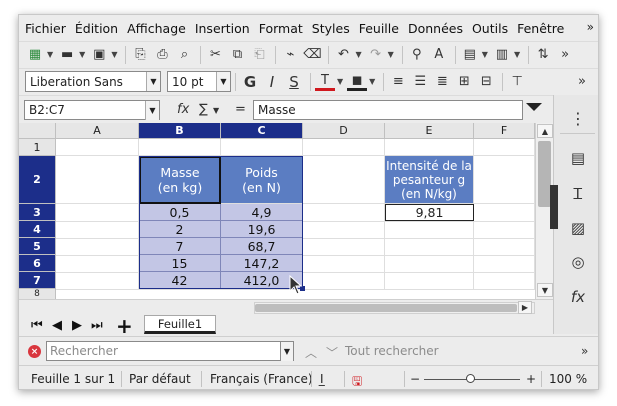 The image size is (617, 406). What do you see at coordinates (37, 131) in the screenshot?
I see `select-all-corner` at bounding box center [37, 131].